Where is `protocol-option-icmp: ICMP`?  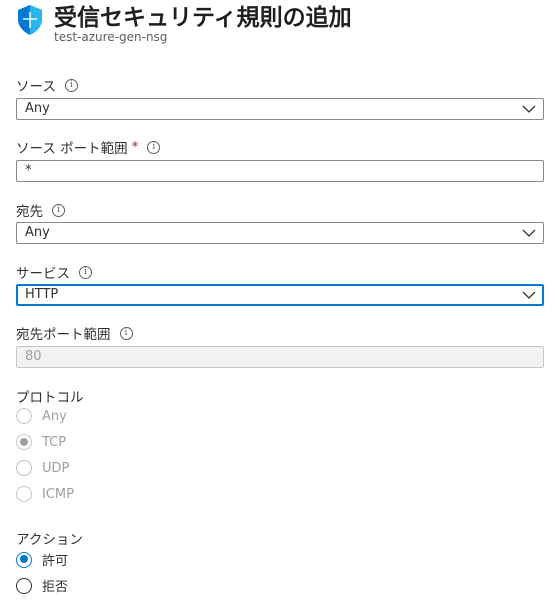
protocol-option-icmp: ICMP is located at coordinates (45, 494).